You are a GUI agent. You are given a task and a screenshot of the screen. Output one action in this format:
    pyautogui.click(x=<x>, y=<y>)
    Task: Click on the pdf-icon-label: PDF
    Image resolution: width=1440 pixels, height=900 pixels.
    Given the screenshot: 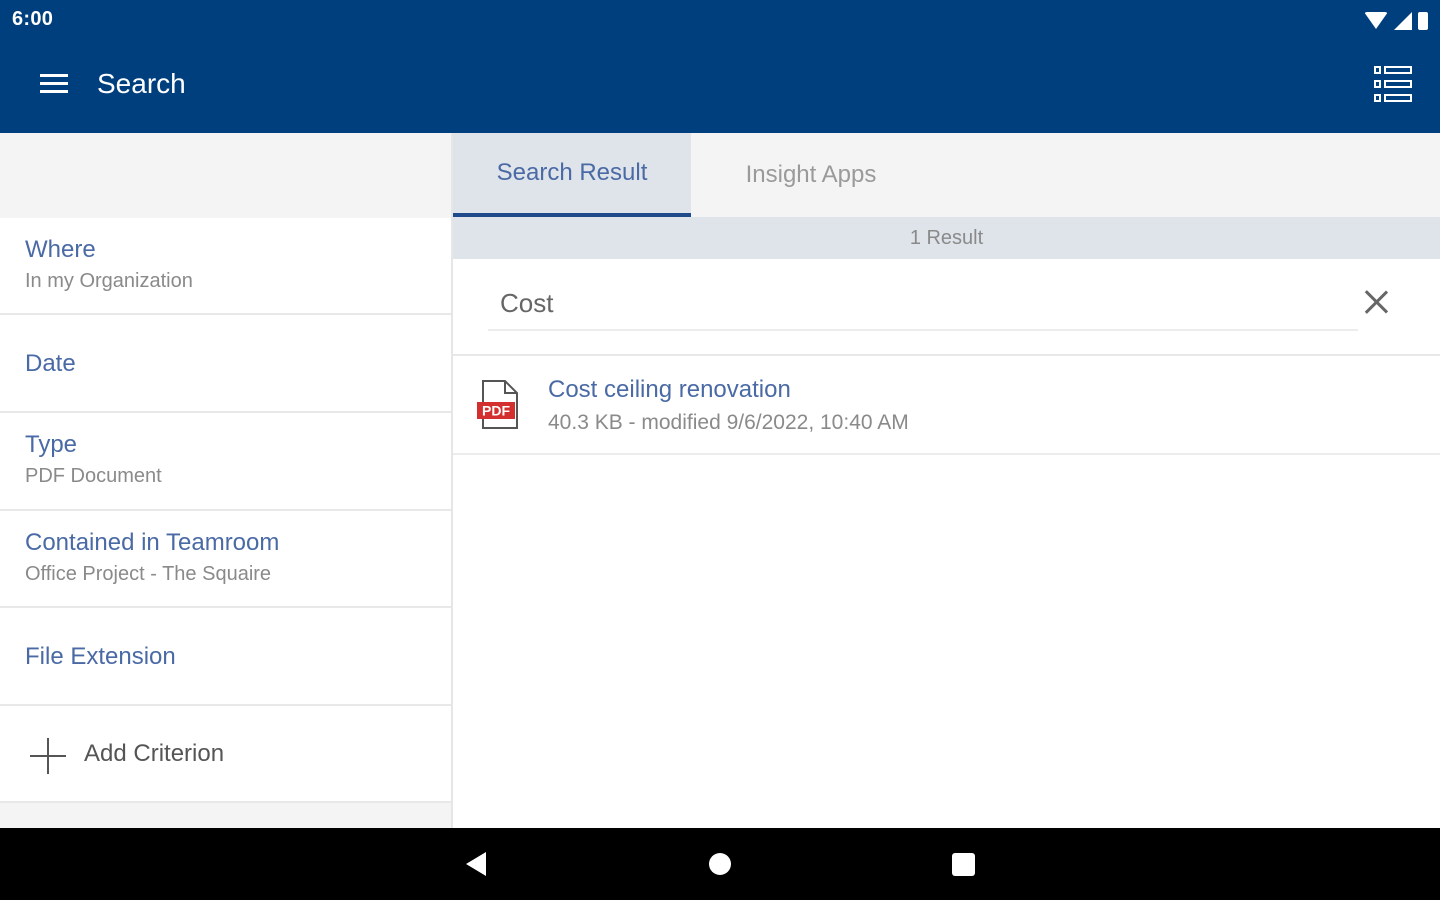 What is the action you would take?
    pyautogui.click(x=496, y=411)
    